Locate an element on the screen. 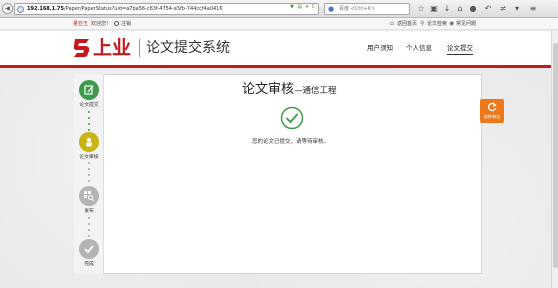 The image size is (558, 288). step-review is located at coordinates (89, 142).